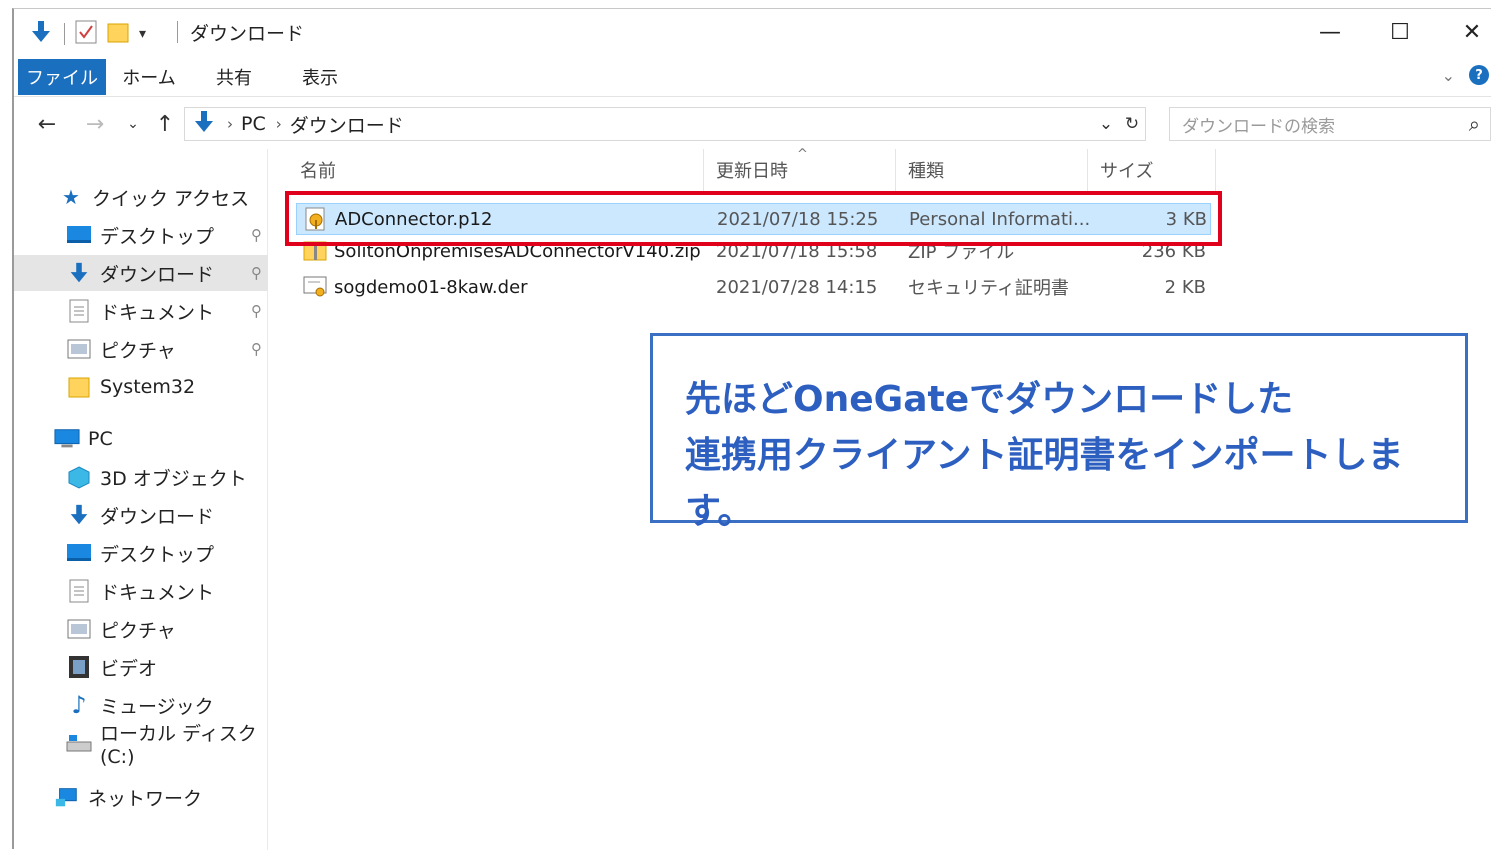  What do you see at coordinates (79, 349) in the screenshot?
I see `picture-icon` at bounding box center [79, 349].